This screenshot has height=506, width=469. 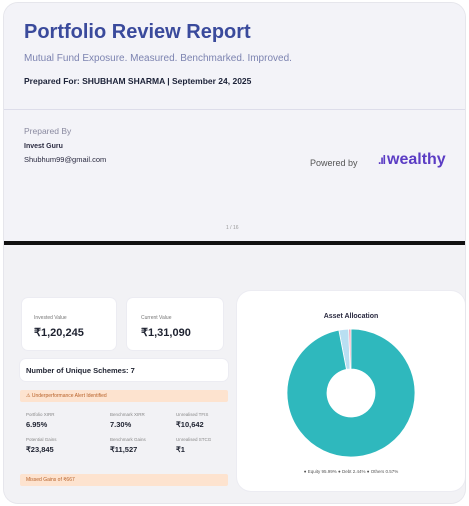 What do you see at coordinates (40, 414) in the screenshot?
I see `metric-label: Portfolio XIRR` at bounding box center [40, 414].